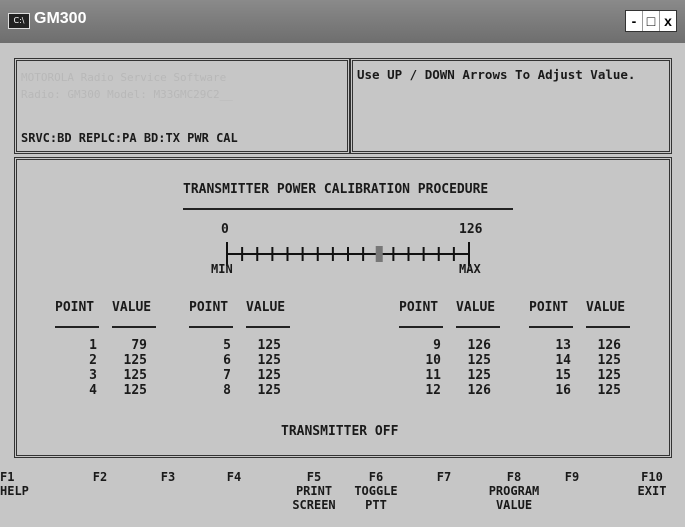  I want to click on fkey-key: F7, so click(444, 477).